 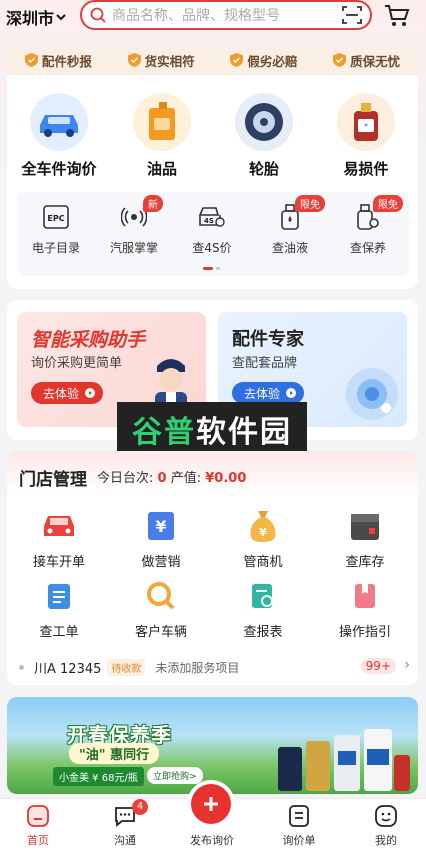 I want to click on tool-reports: 查报表, so click(x=263, y=608).